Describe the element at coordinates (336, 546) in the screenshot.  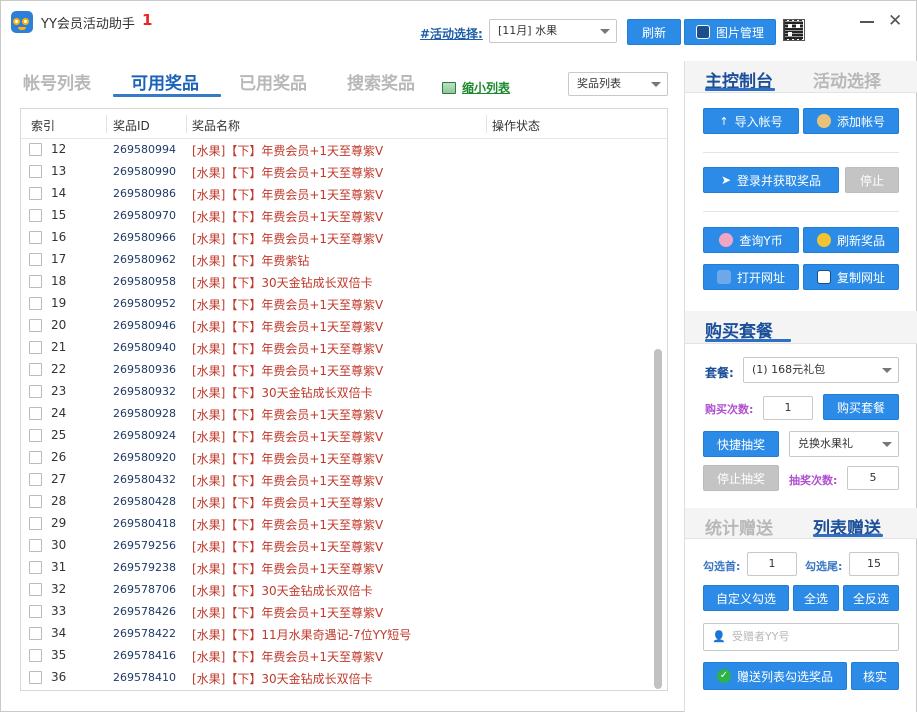
I see `table-row: 30 269579256 [水果]【下】年费会员+1天至尊紫V` at that location.